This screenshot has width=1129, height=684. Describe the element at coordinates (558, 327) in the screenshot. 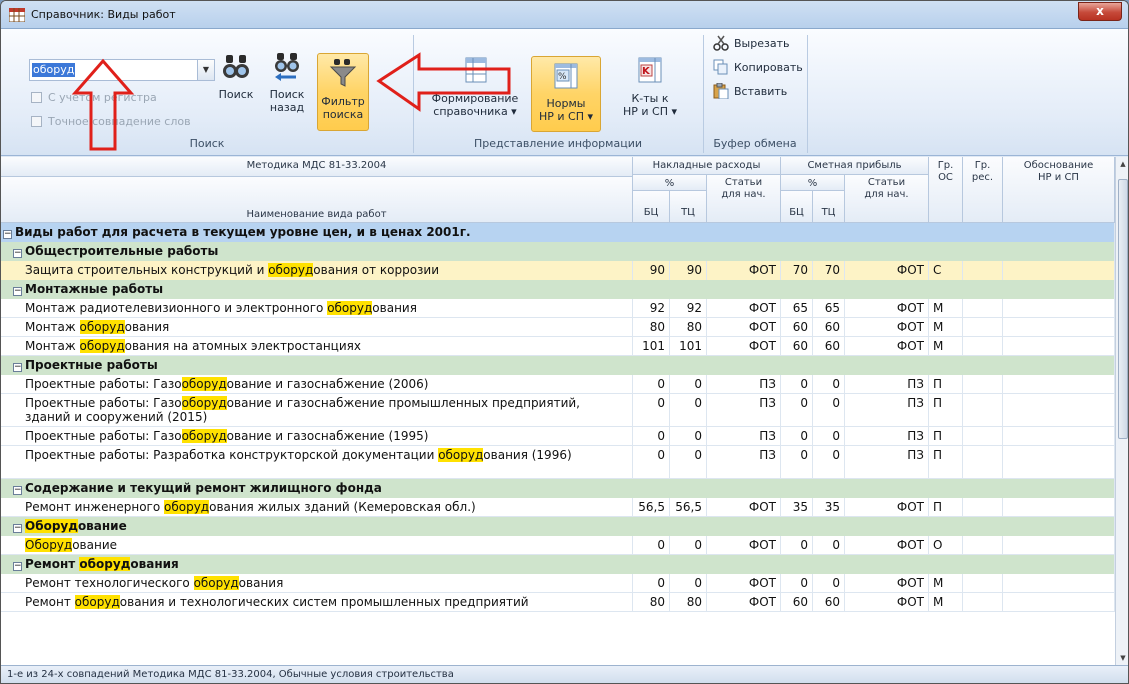

I see `table-row: Монтаж оборудования 80 80 ФОТ 60 60 ФОТ М` at that location.